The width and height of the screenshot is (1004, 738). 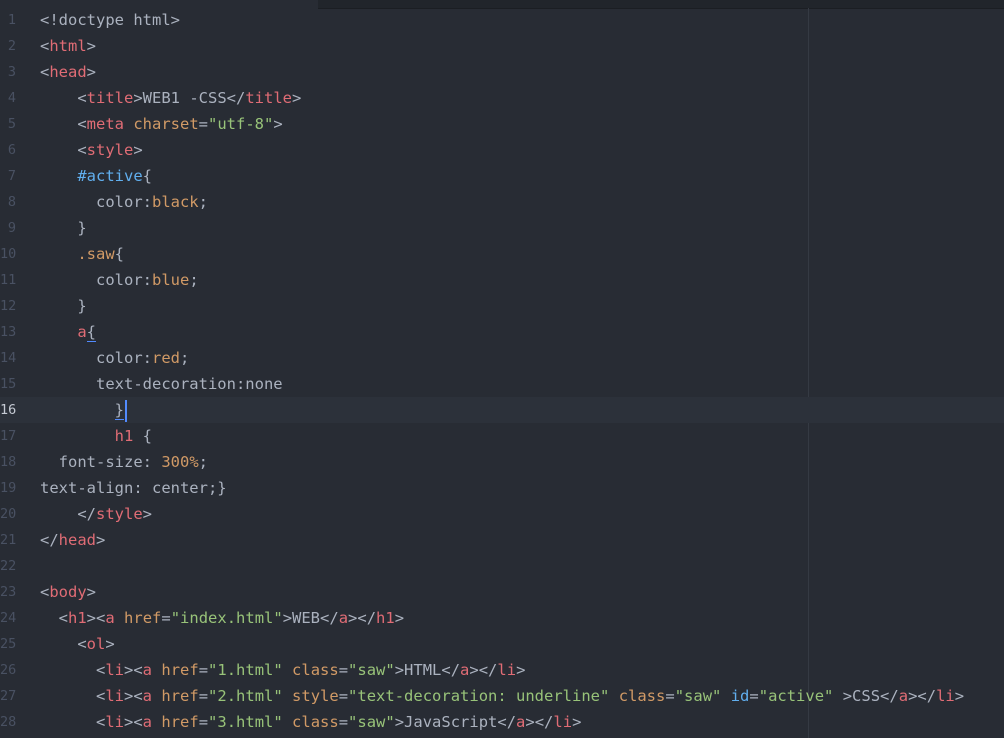 What do you see at coordinates (8, 592) in the screenshot?
I see `line-number: 23` at bounding box center [8, 592].